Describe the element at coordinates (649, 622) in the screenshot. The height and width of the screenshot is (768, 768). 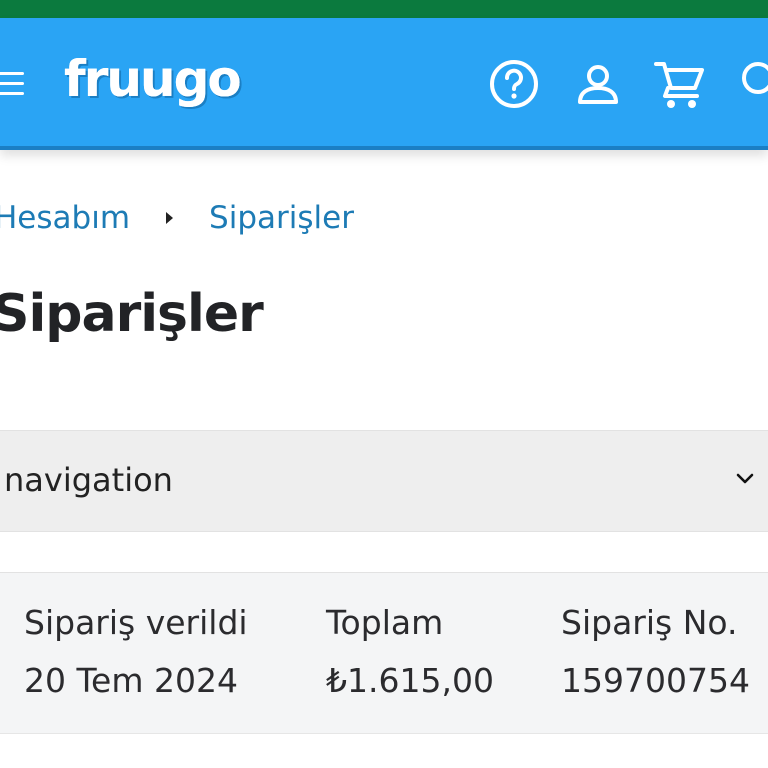
I see `order-number-label: Sipariş No.` at that location.